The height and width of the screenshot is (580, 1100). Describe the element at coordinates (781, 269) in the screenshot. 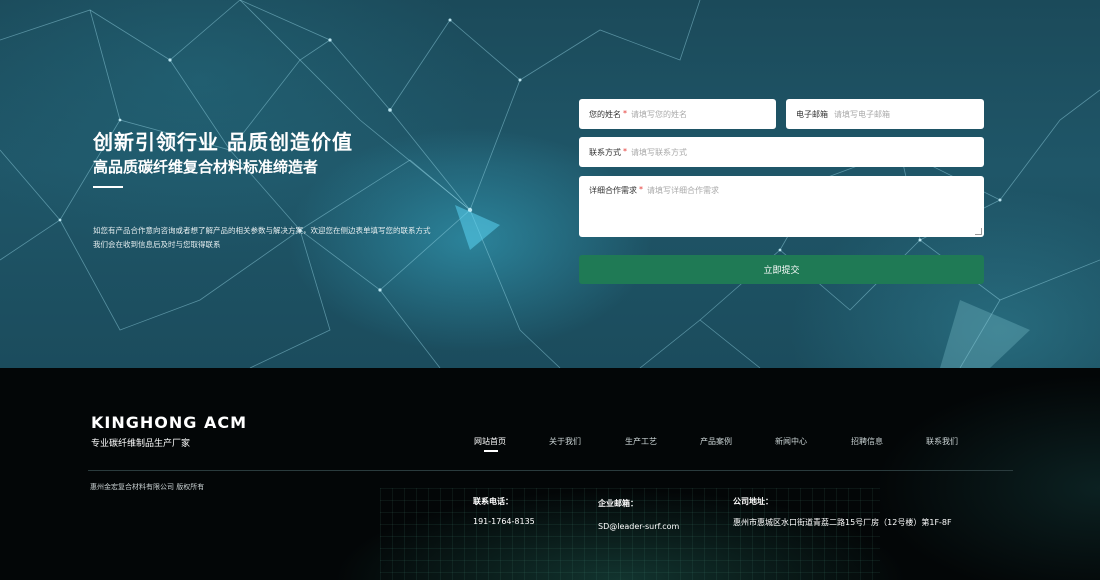

I see `submit-button: 立即提交` at that location.